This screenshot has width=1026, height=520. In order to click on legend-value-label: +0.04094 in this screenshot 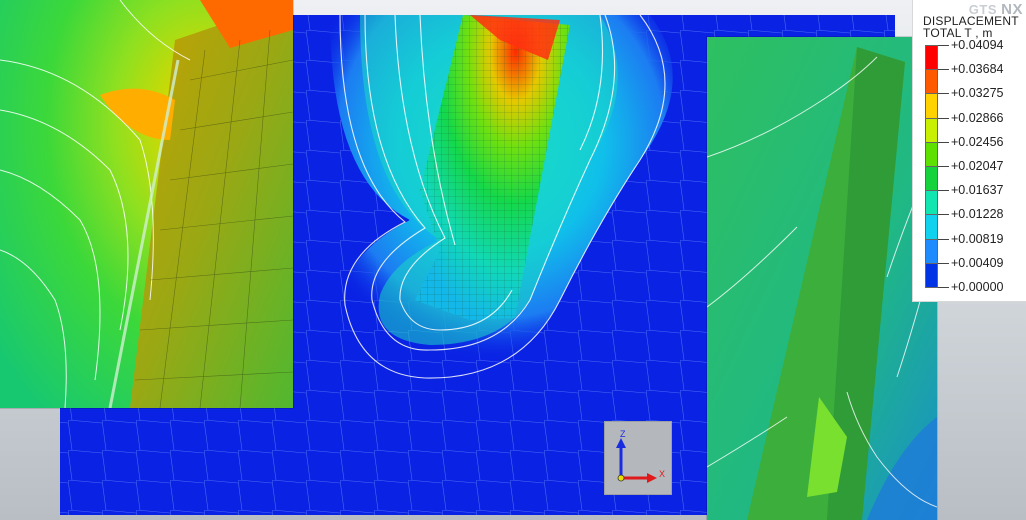, I will do `click(977, 45)`.